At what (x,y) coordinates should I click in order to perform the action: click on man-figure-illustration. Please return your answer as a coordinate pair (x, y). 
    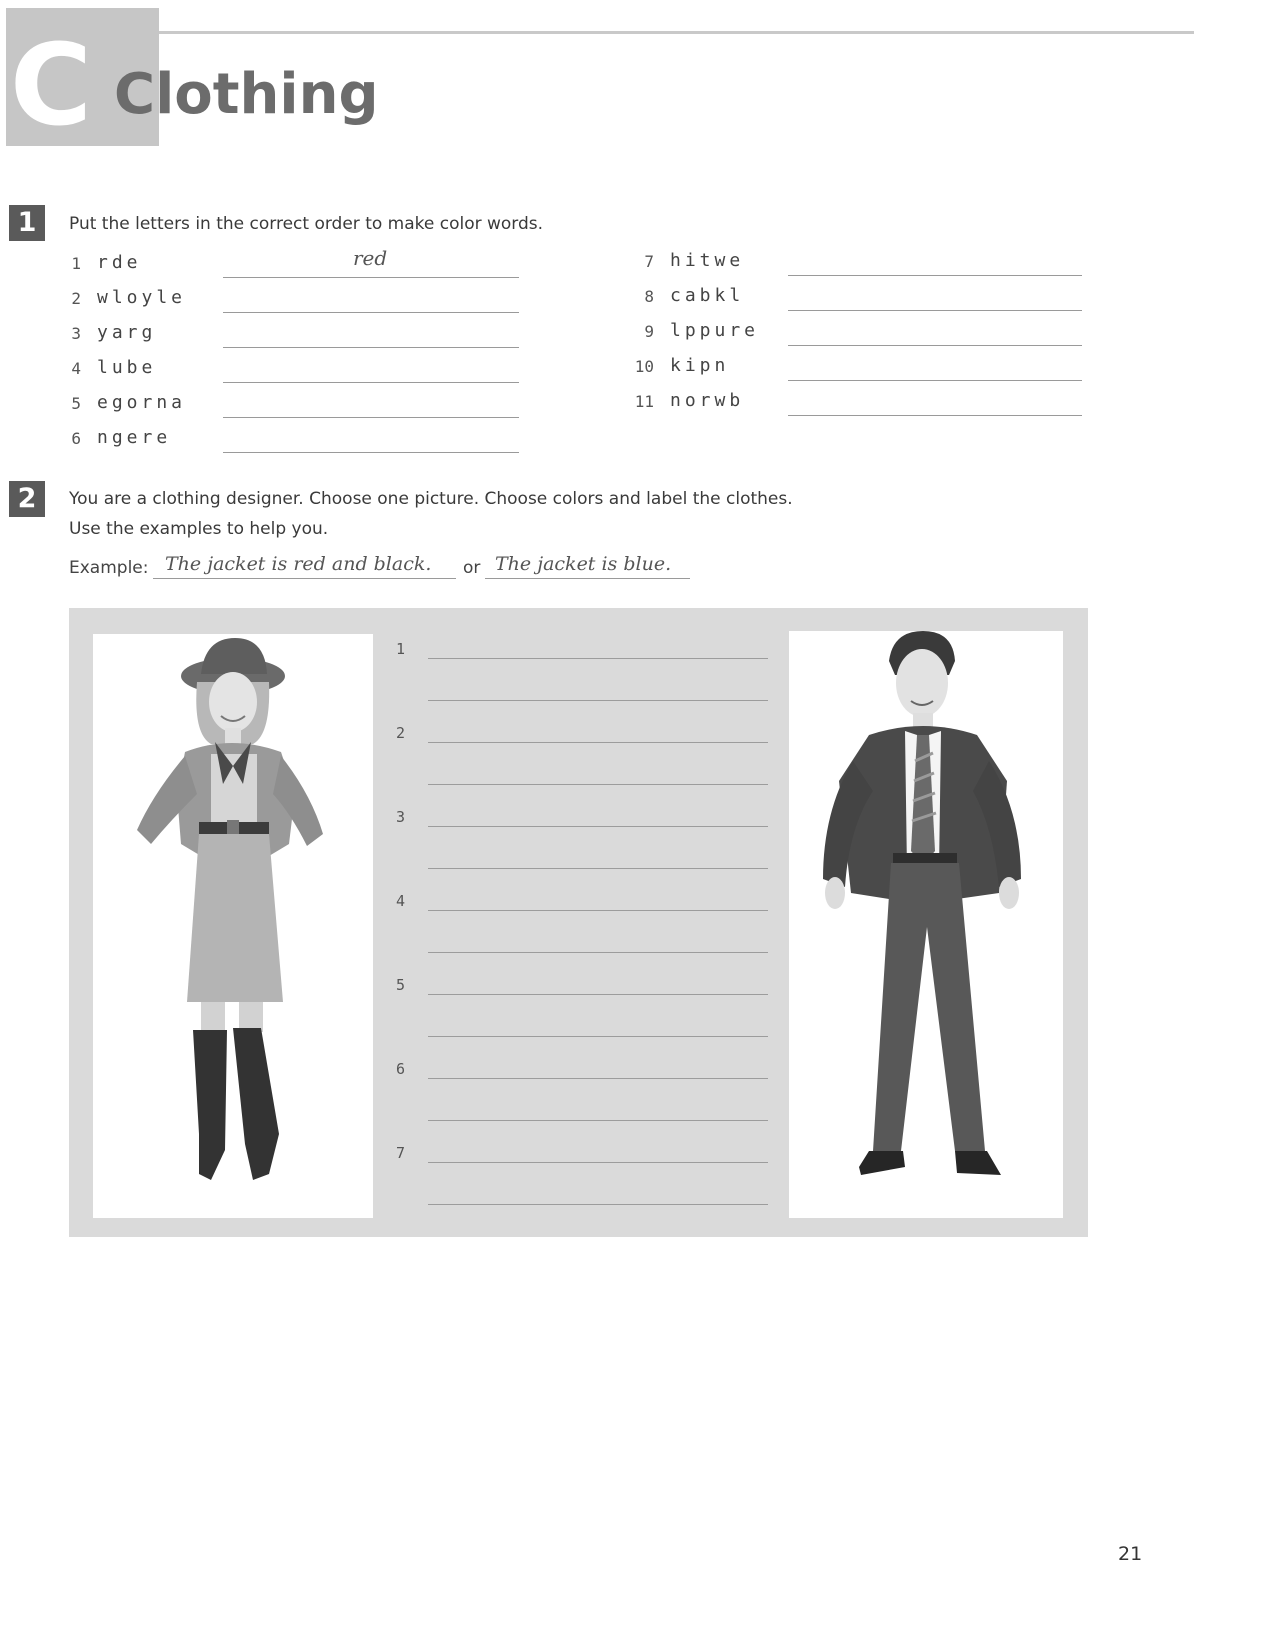
    Looking at the image, I should click on (922, 903).